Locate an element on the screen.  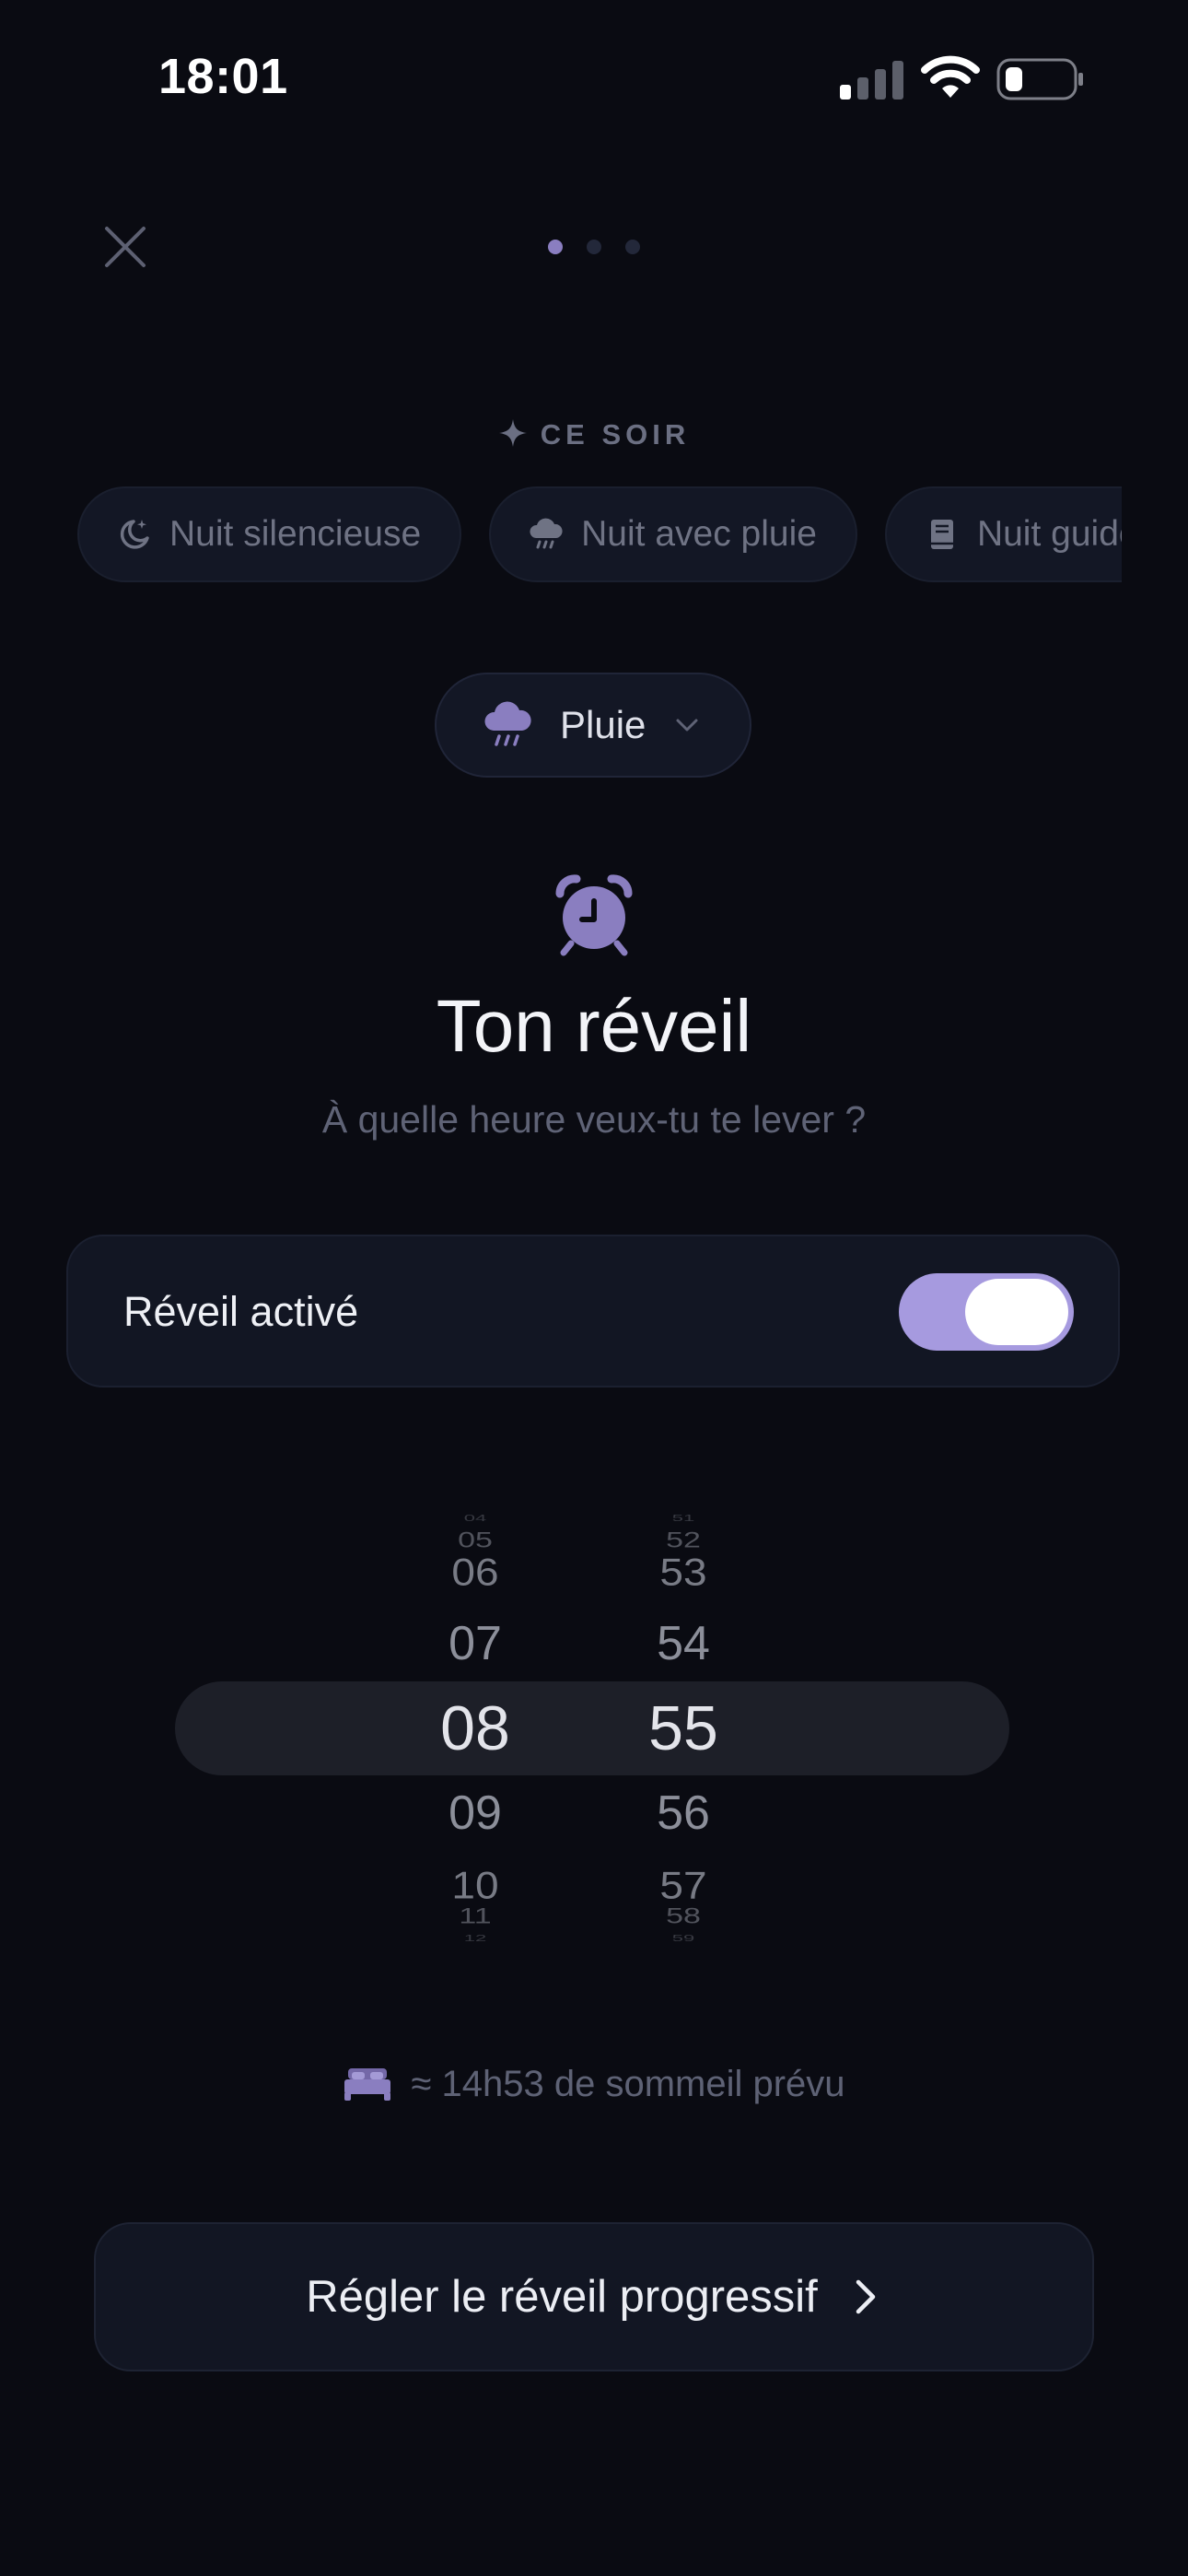
chevron-right-icon is located at coordinates (866, 2296).